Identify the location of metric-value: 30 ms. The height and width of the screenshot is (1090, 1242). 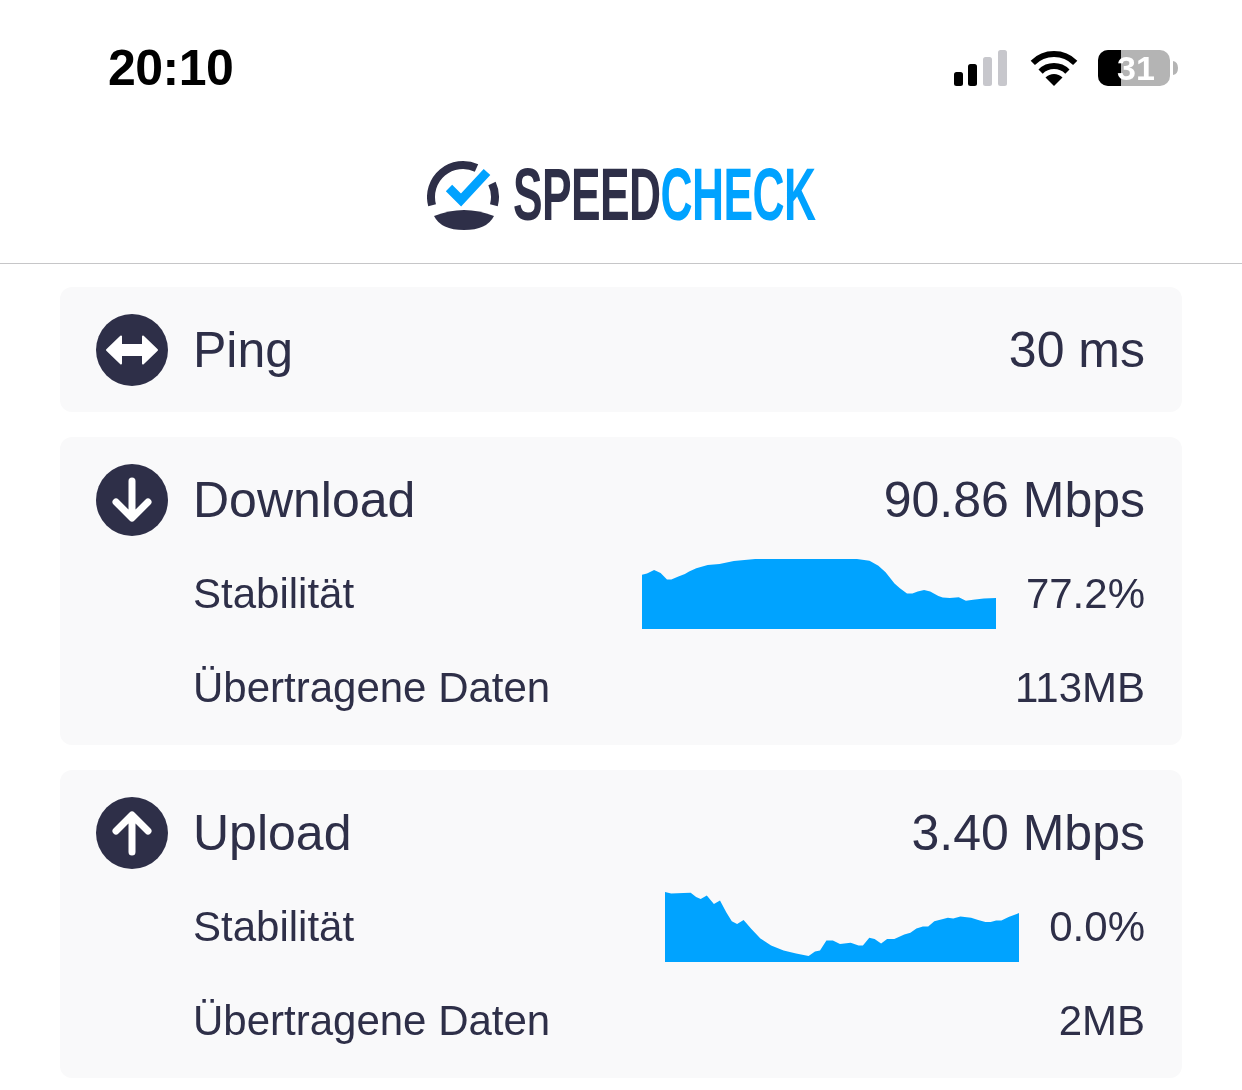
(1076, 350).